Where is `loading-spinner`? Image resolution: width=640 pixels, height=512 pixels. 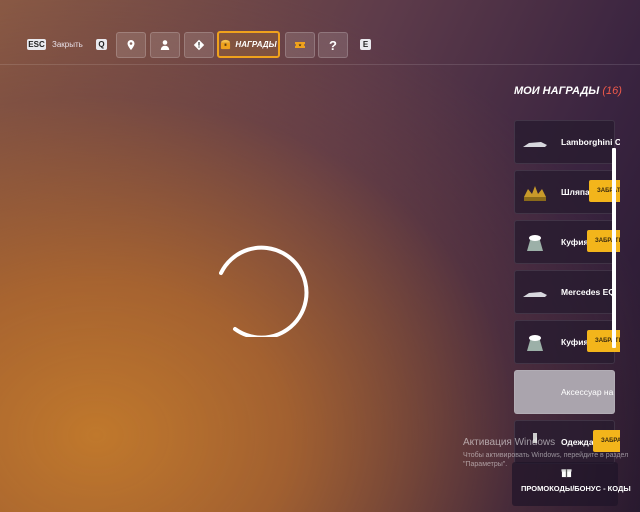
loading-spinner is located at coordinates (264, 291).